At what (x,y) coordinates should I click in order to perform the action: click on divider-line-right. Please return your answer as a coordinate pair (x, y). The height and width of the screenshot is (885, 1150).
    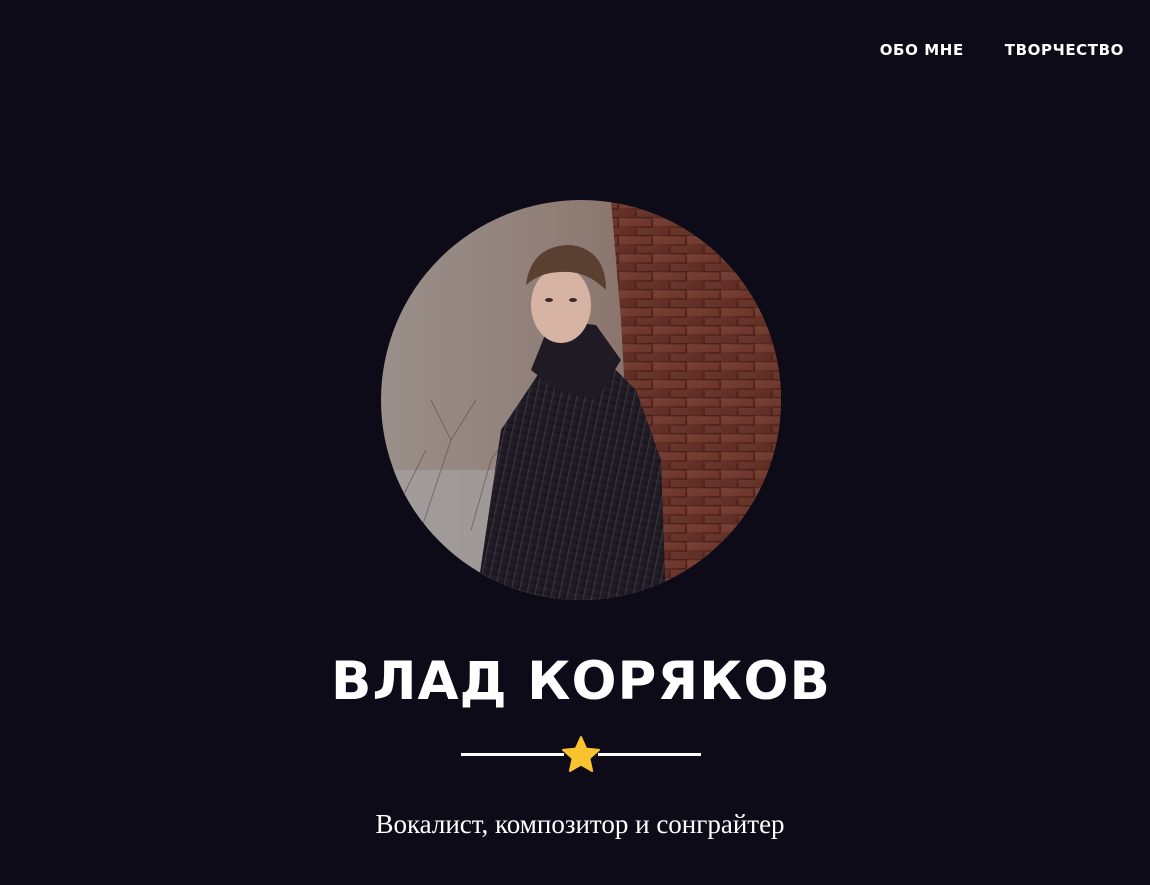
    Looking at the image, I should click on (649, 754).